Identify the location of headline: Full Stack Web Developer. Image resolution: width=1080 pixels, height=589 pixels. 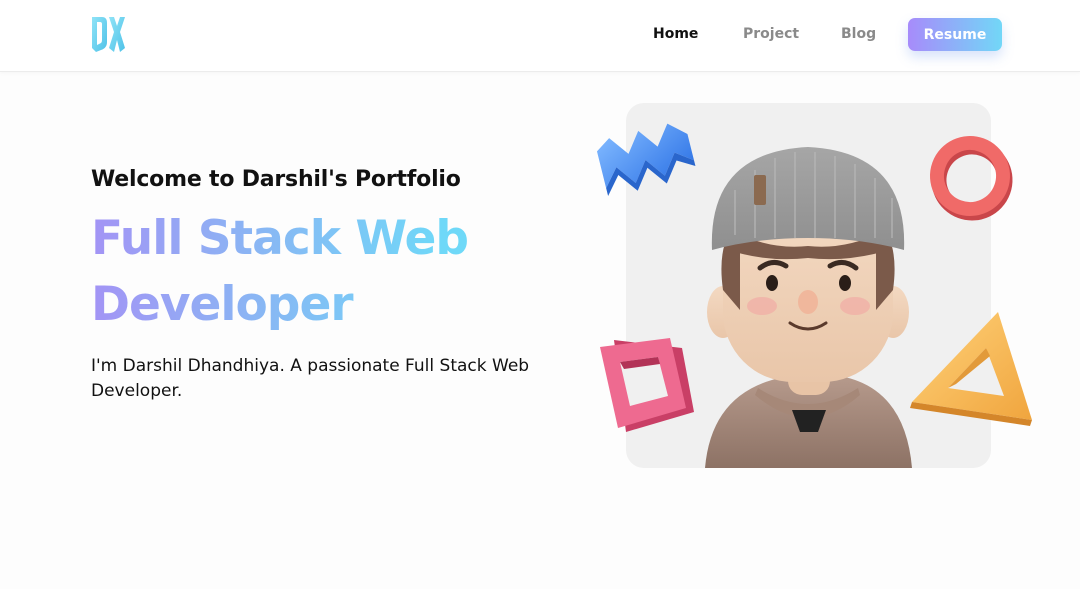
(311, 272).